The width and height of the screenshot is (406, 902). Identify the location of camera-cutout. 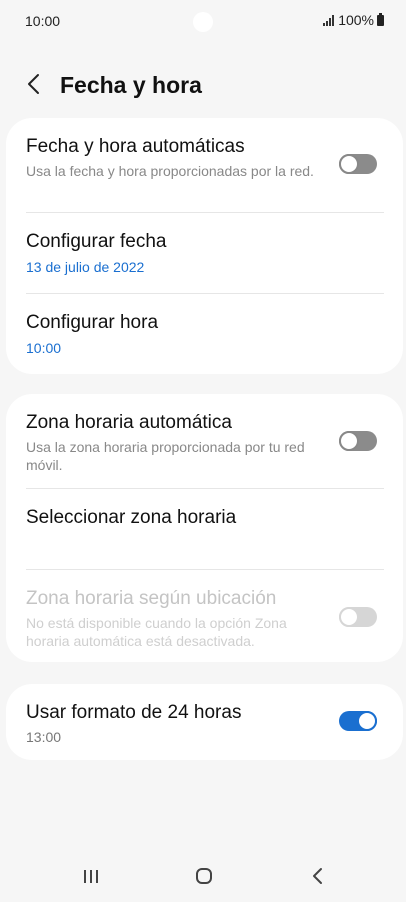
(203, 22).